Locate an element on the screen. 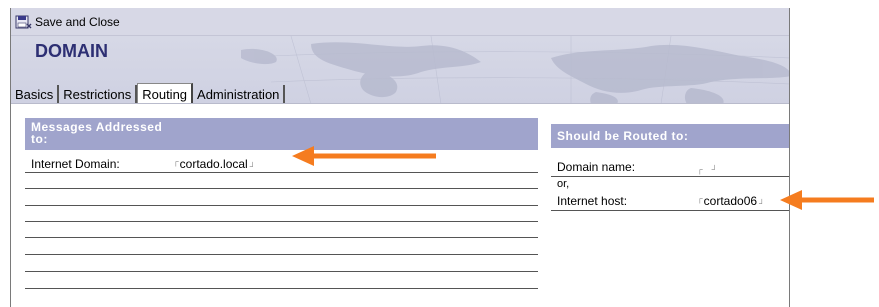 The width and height of the screenshot is (879, 307). heading-line-2: to: is located at coordinates (39, 139).